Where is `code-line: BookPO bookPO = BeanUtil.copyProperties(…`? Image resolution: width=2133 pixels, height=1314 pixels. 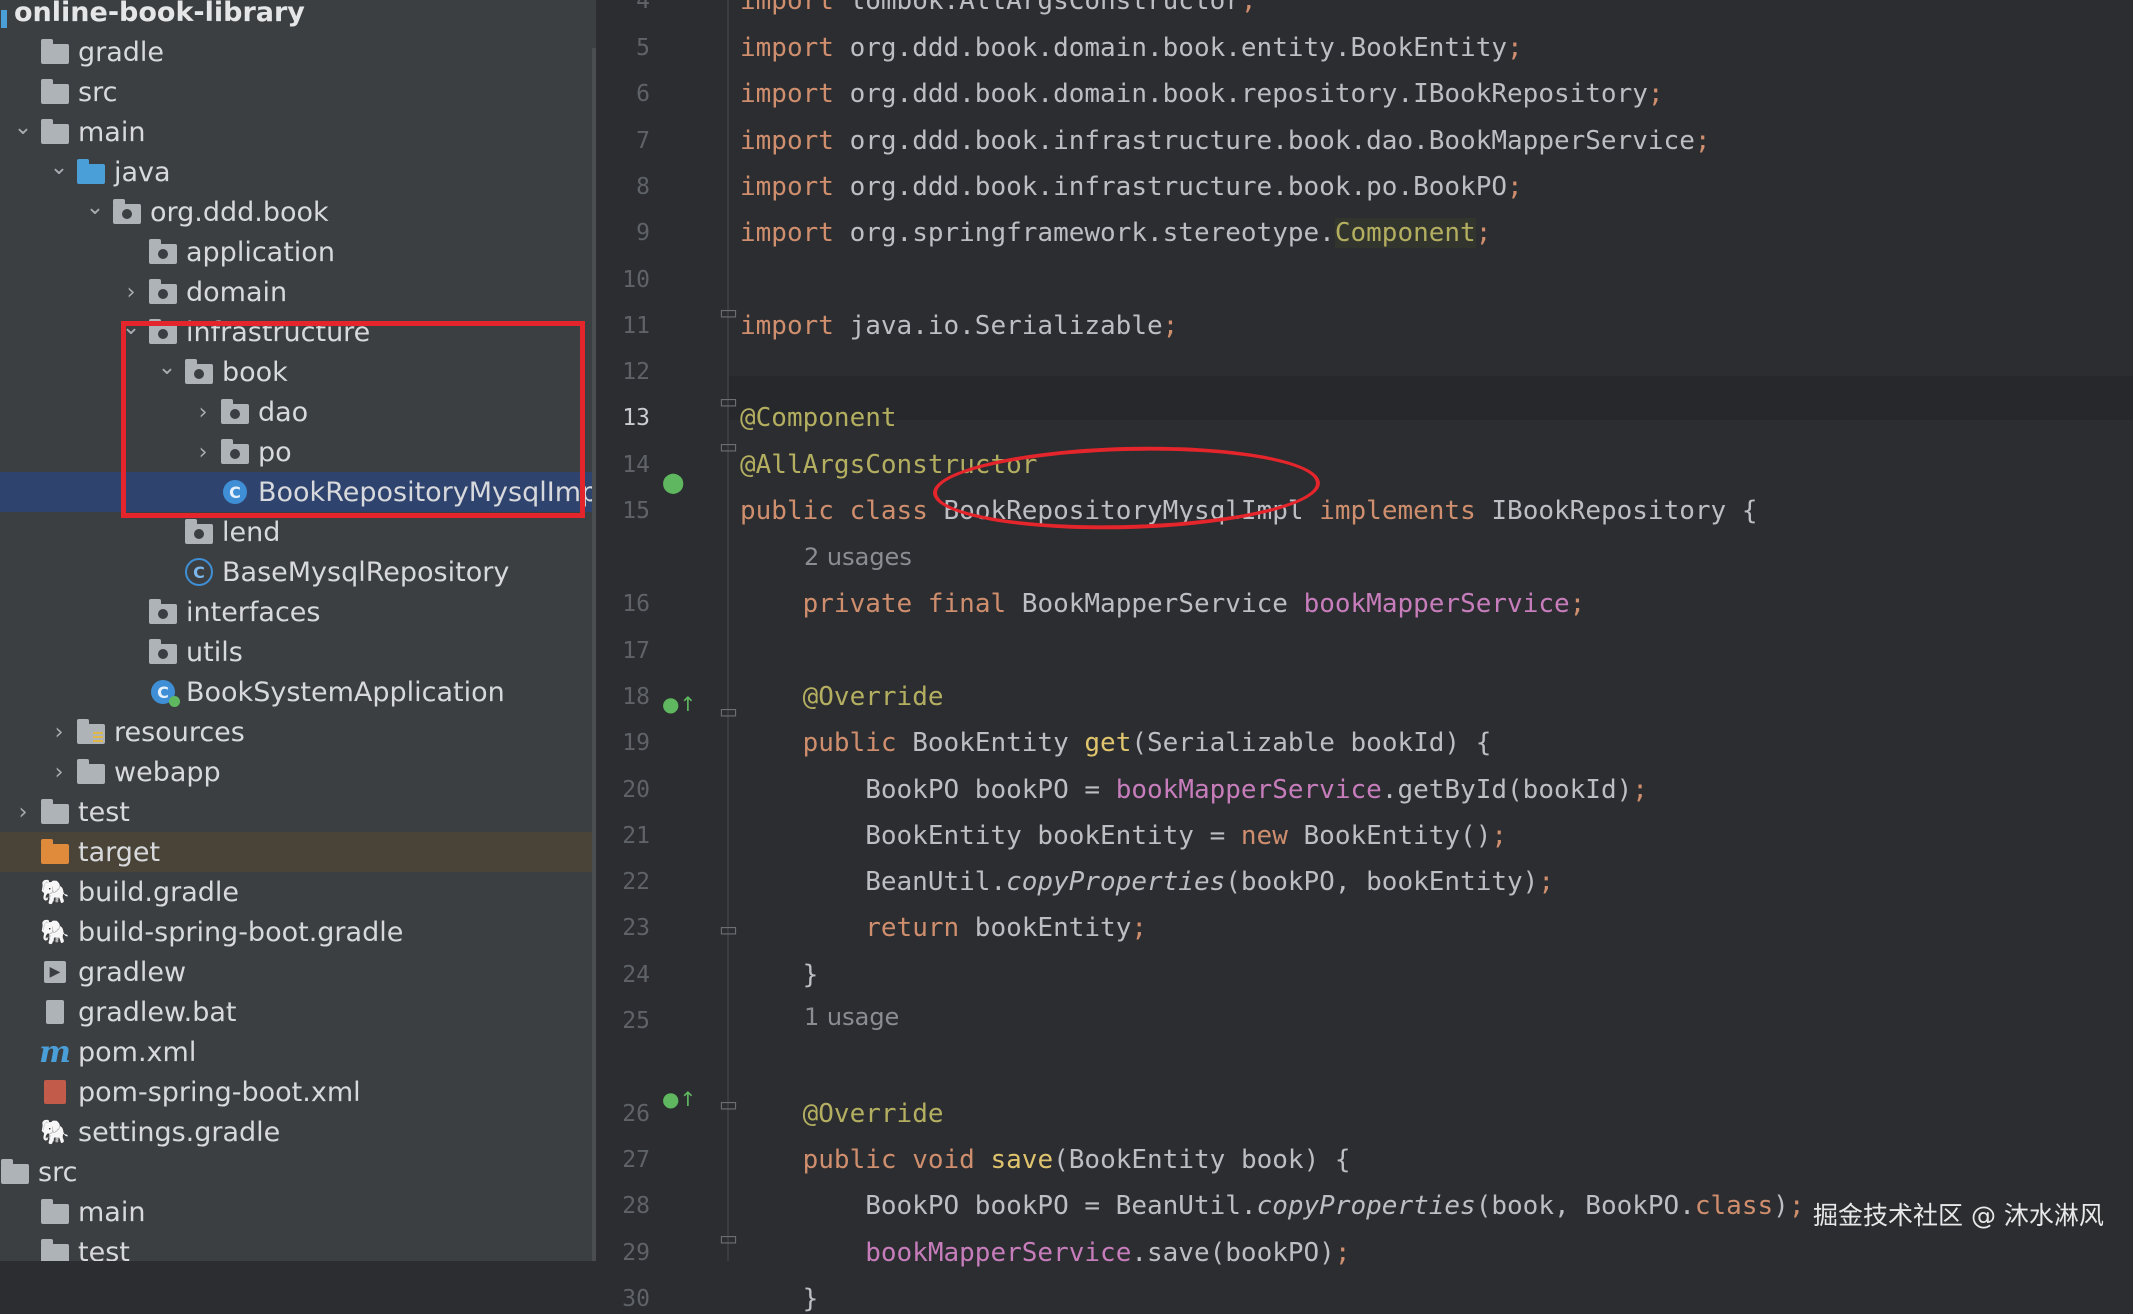
code-line: BookPO bookPO = BeanUtil.copyProperties(… is located at coordinates (1272, 1206).